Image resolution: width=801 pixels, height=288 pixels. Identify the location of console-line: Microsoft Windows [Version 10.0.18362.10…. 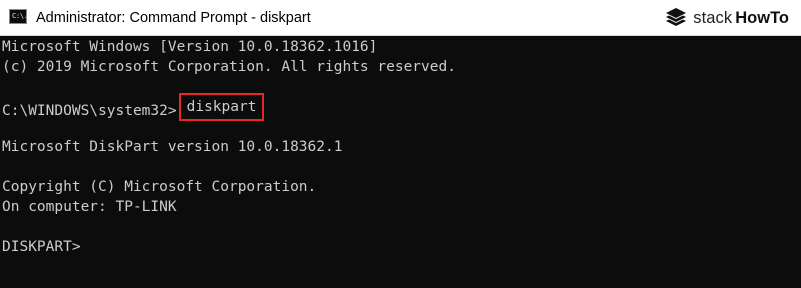
(190, 47).